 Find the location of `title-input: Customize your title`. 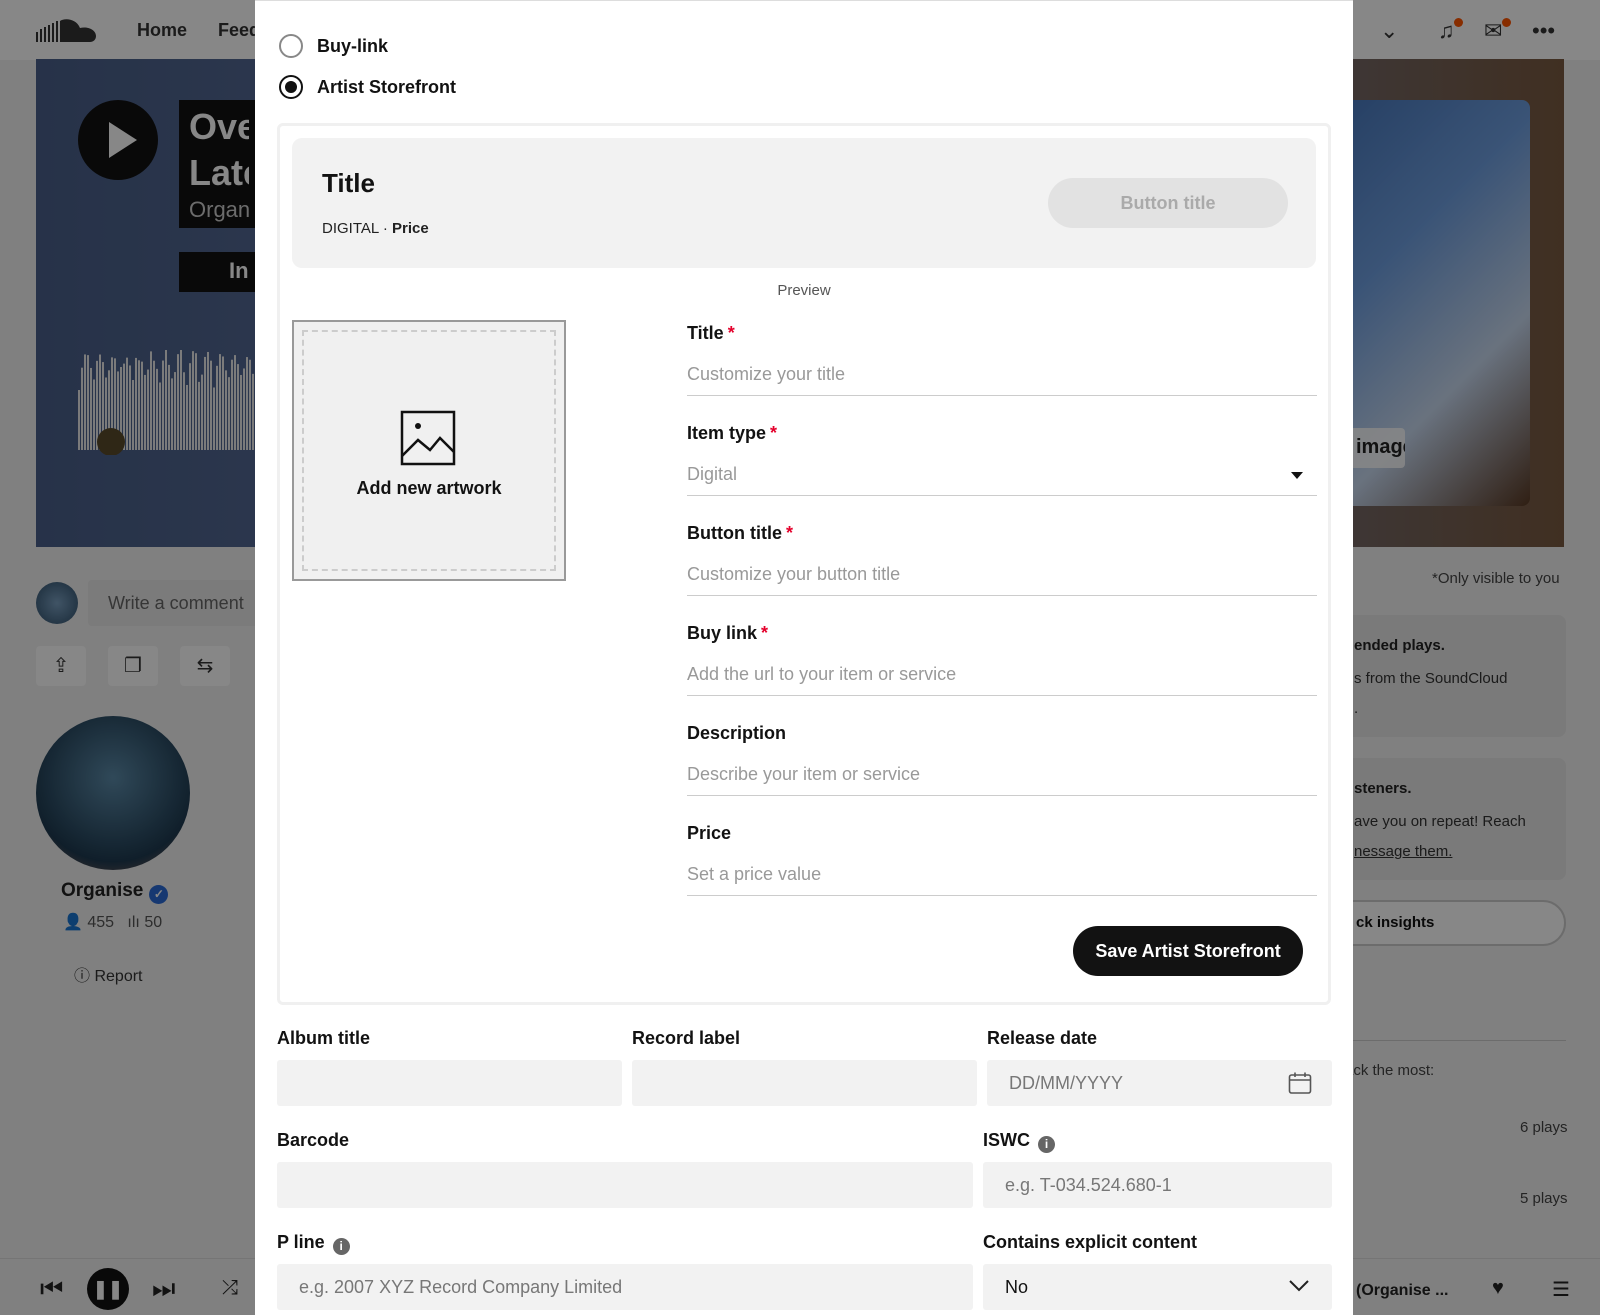

title-input: Customize your title is located at coordinates (1002, 378).